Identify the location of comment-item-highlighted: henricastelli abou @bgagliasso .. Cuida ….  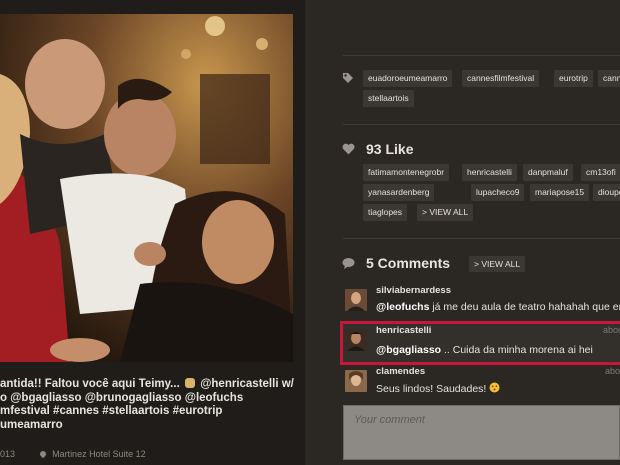
(480, 343).